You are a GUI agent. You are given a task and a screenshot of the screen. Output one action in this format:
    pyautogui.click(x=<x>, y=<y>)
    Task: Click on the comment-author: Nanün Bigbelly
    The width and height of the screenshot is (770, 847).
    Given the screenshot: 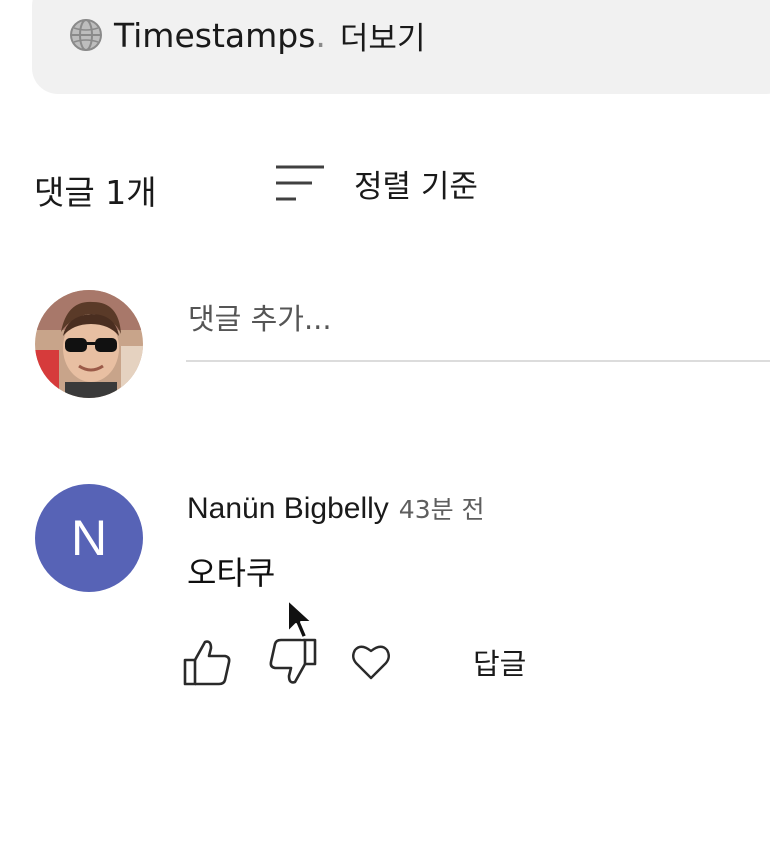 What is the action you would take?
    pyautogui.click(x=288, y=509)
    